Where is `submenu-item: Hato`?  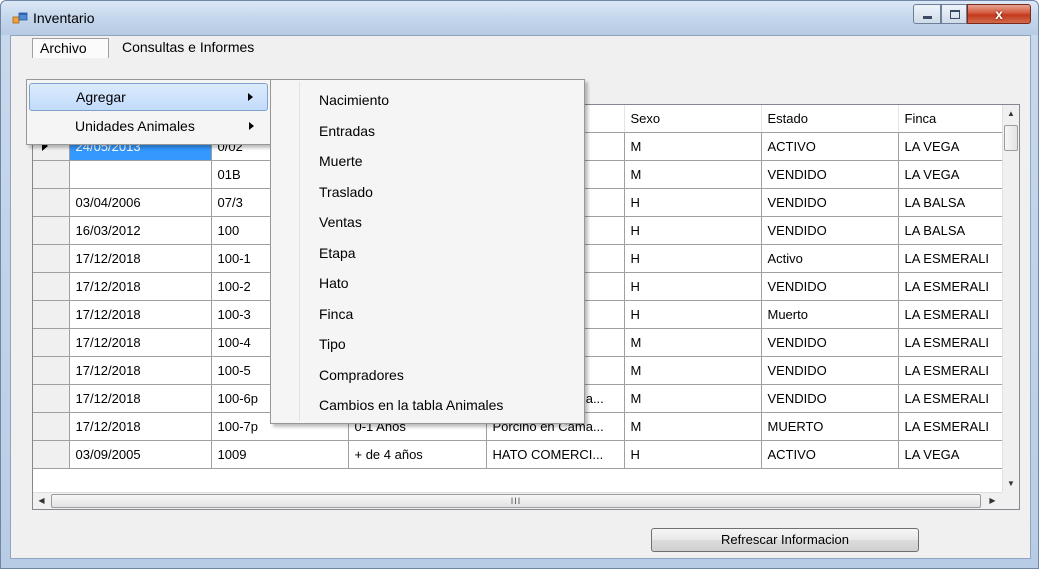
submenu-item: Hato is located at coordinates (334, 283).